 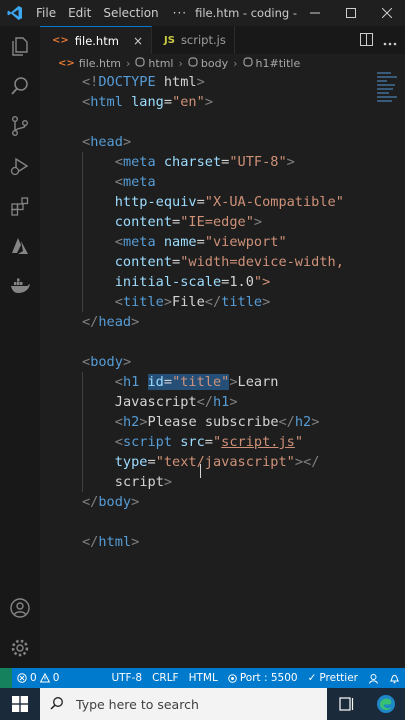 I want to click on azure-icon, so click(x=20, y=246).